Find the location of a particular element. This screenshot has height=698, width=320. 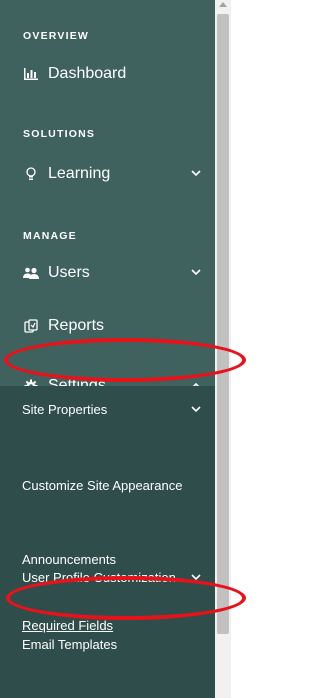

nav-label-dashboard: Dashboard is located at coordinates (87, 73).